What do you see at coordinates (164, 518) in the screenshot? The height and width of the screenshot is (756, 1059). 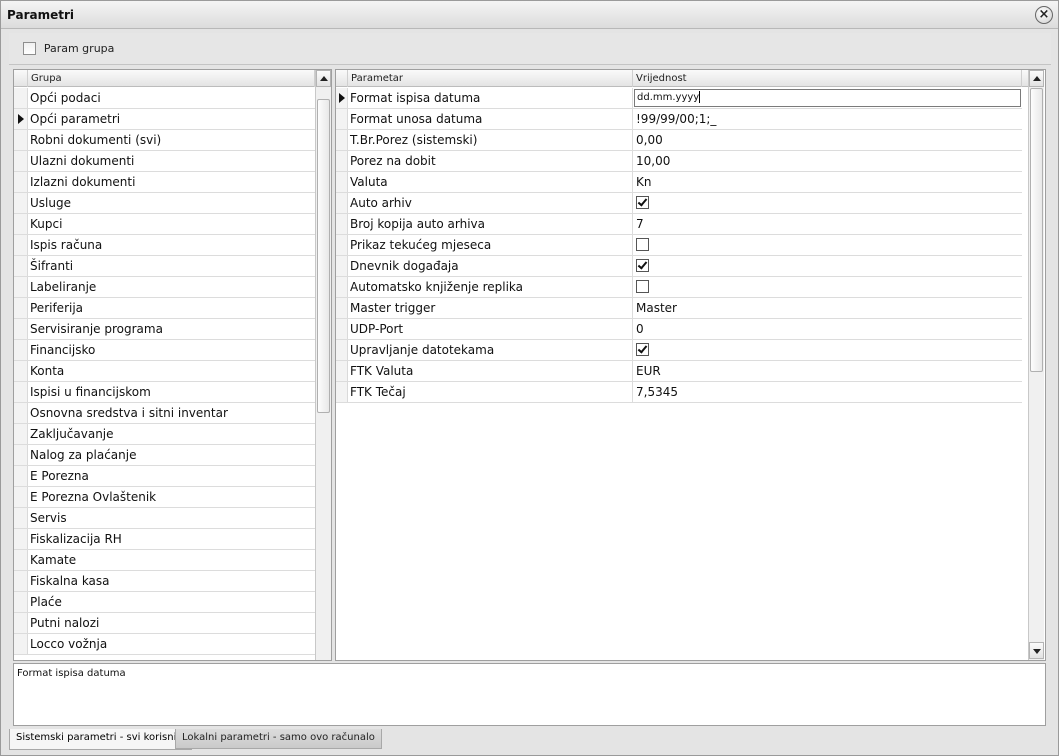 I see `group-row: Servis` at bounding box center [164, 518].